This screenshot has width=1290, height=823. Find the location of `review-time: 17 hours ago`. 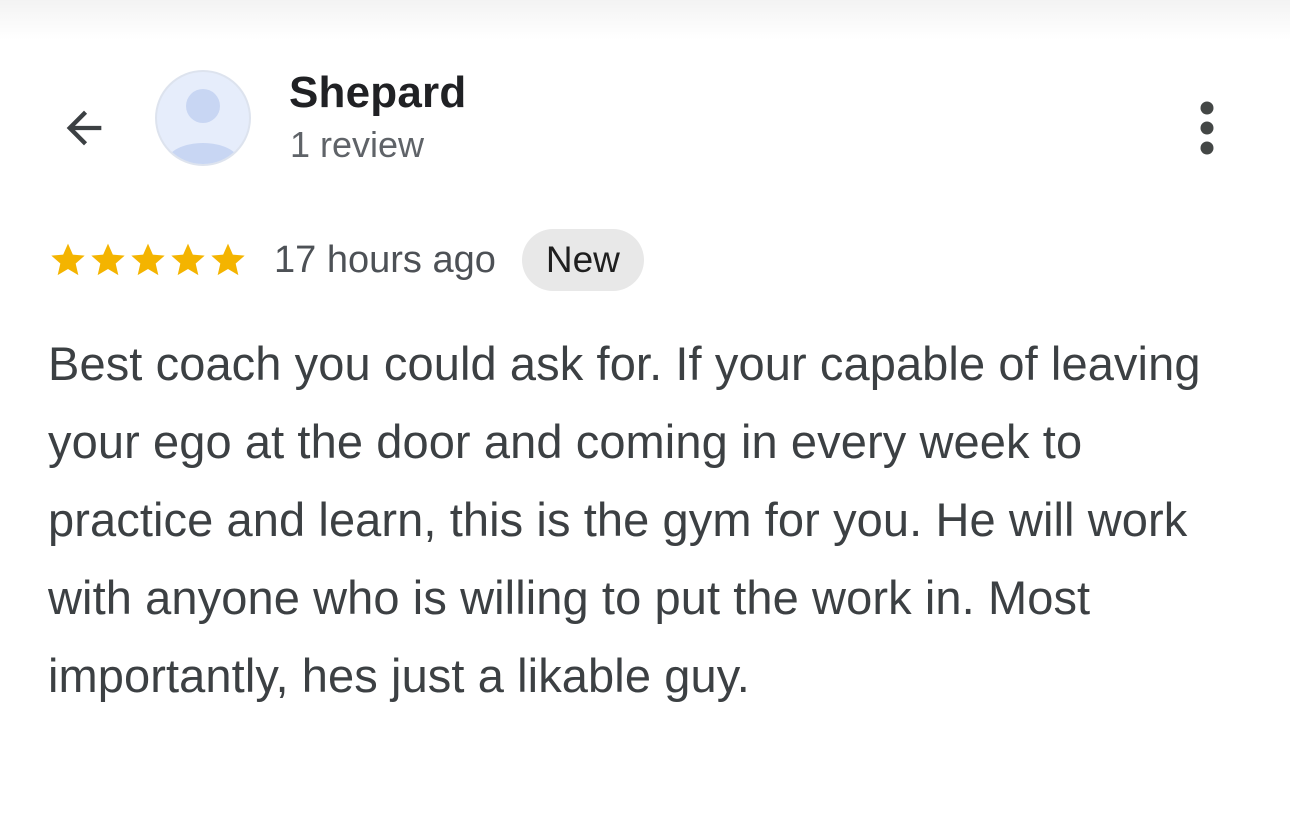

review-time: 17 hours ago is located at coordinates (385, 259).